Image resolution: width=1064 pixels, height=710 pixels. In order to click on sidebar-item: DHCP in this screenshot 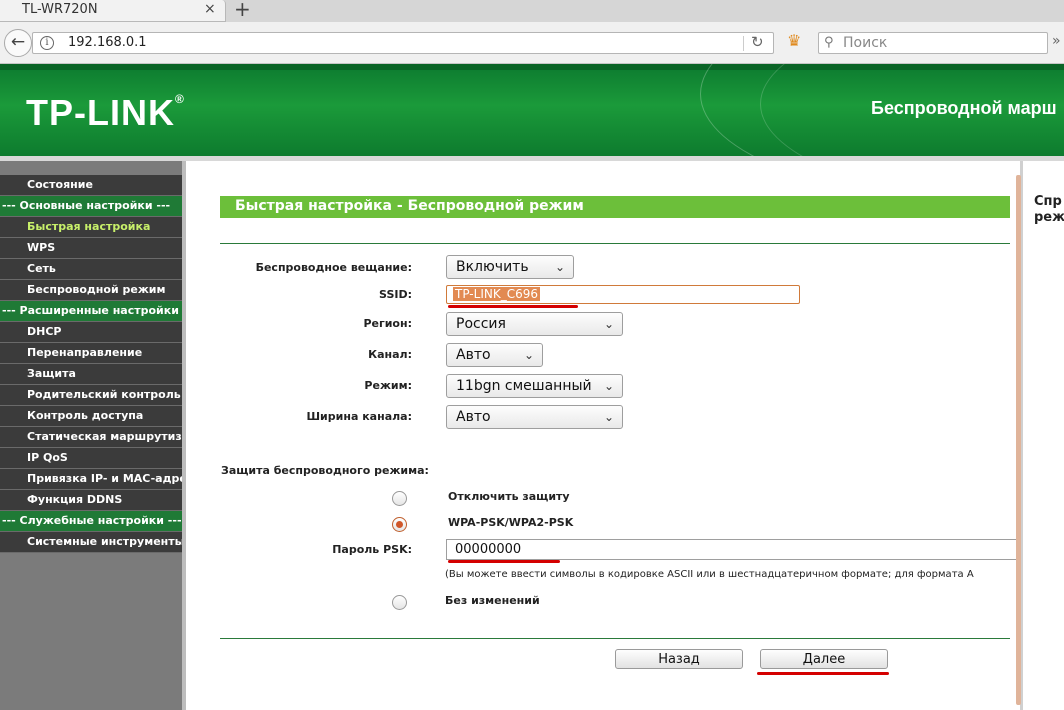, I will do `click(91, 332)`.